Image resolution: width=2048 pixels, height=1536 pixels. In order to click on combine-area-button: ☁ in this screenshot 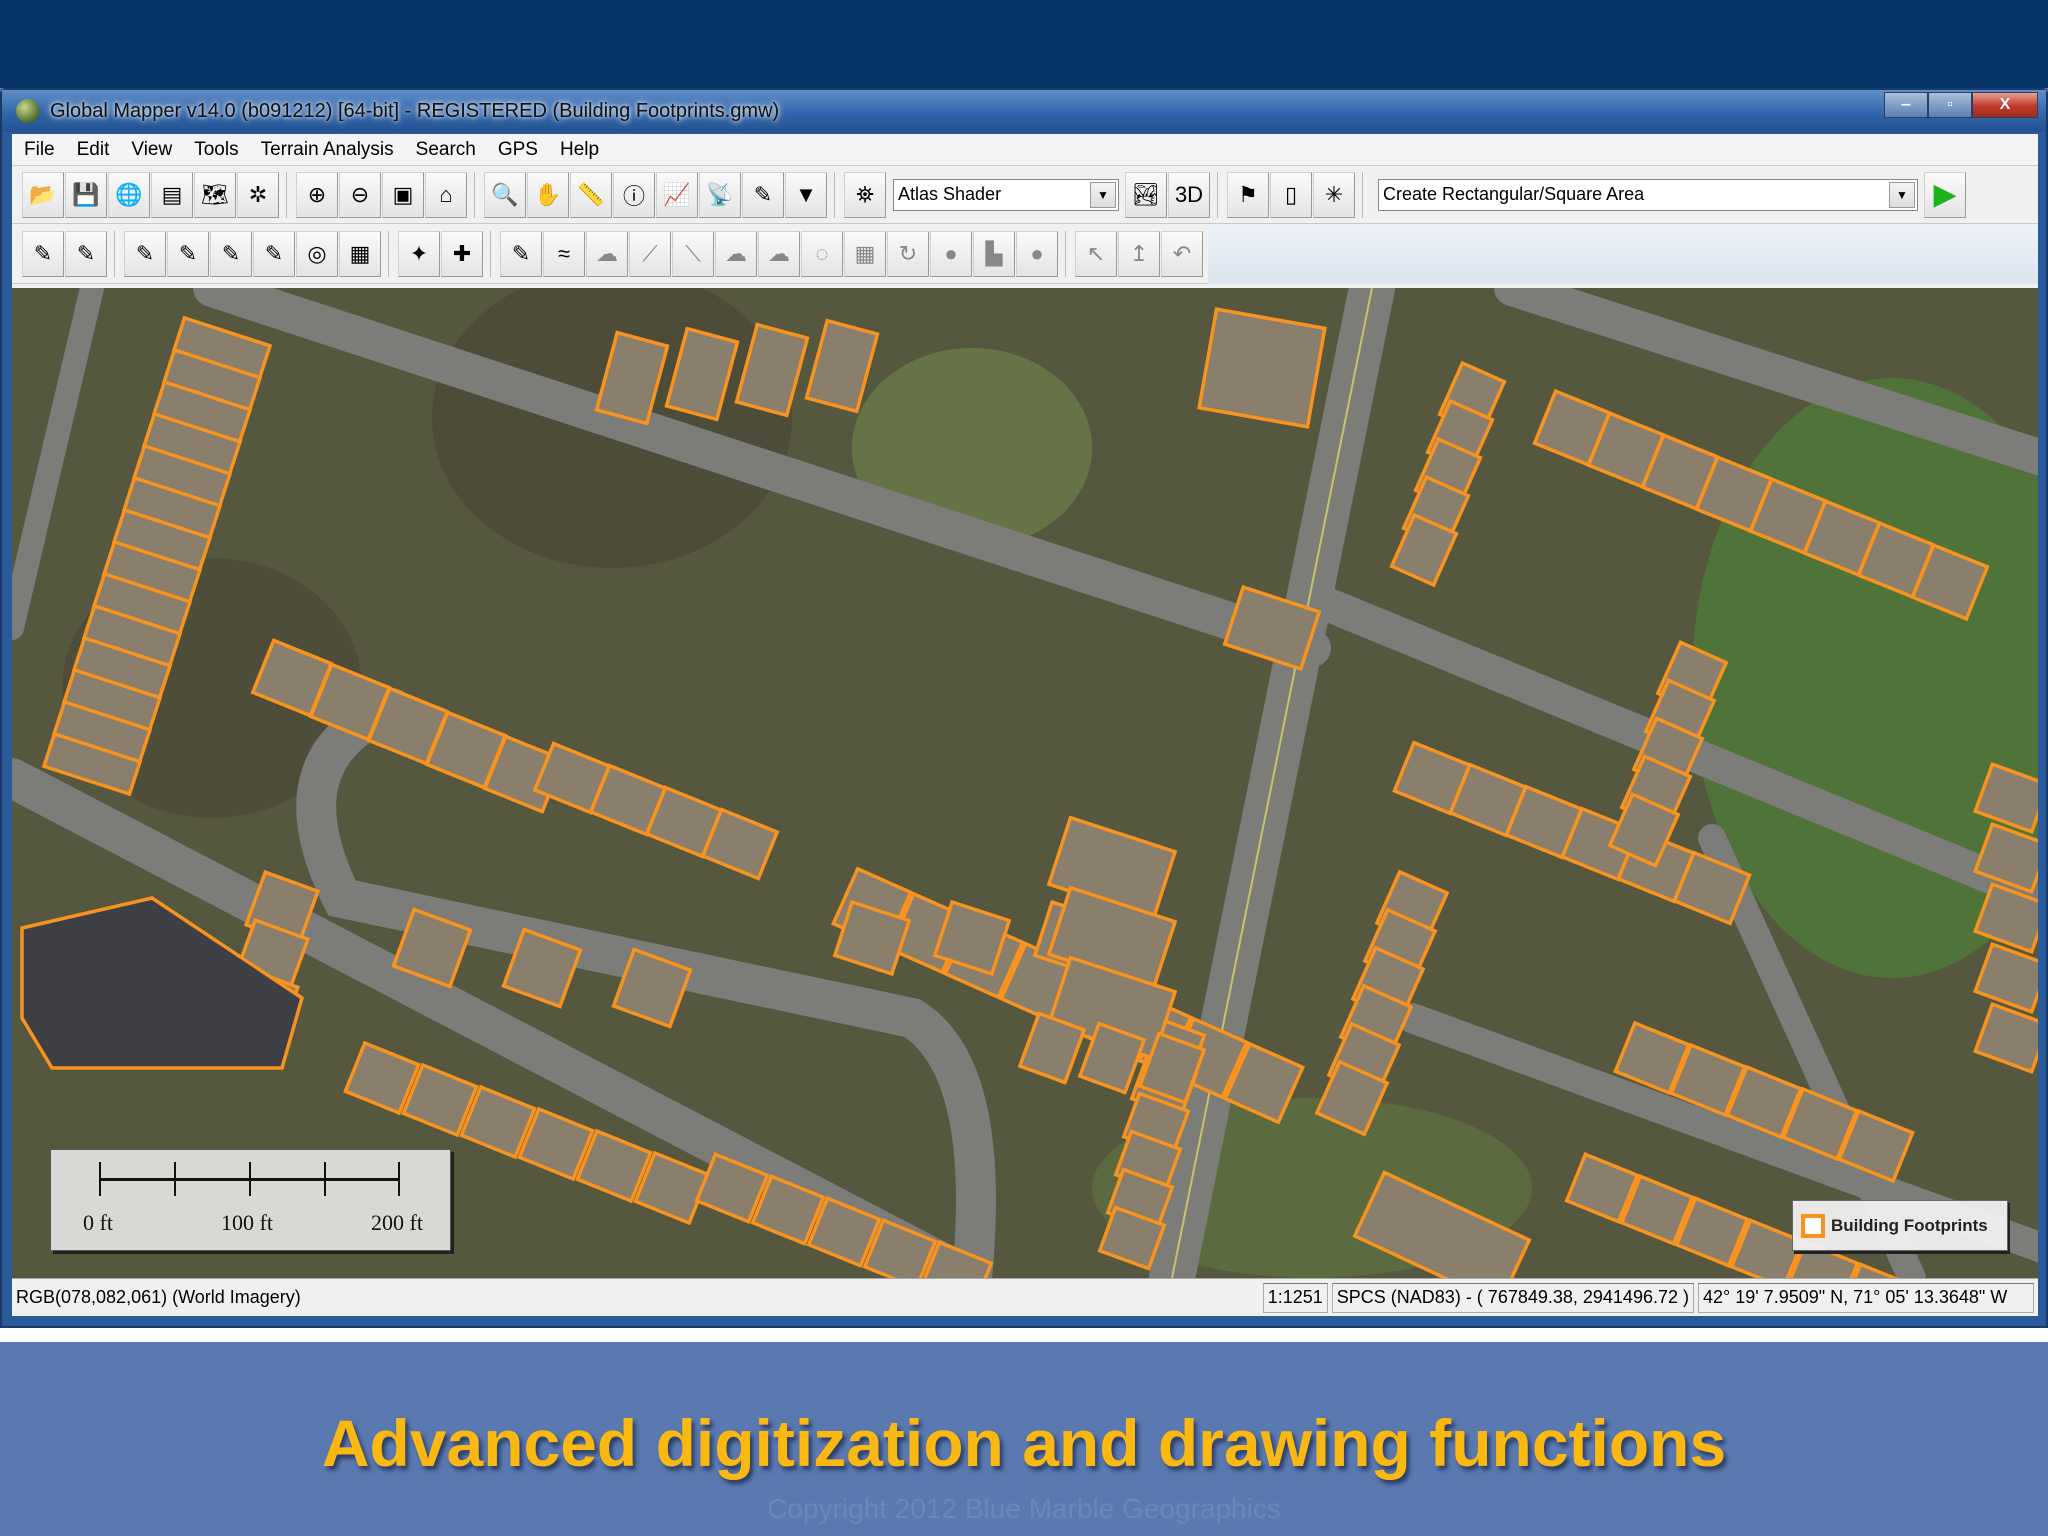, I will do `click(779, 253)`.